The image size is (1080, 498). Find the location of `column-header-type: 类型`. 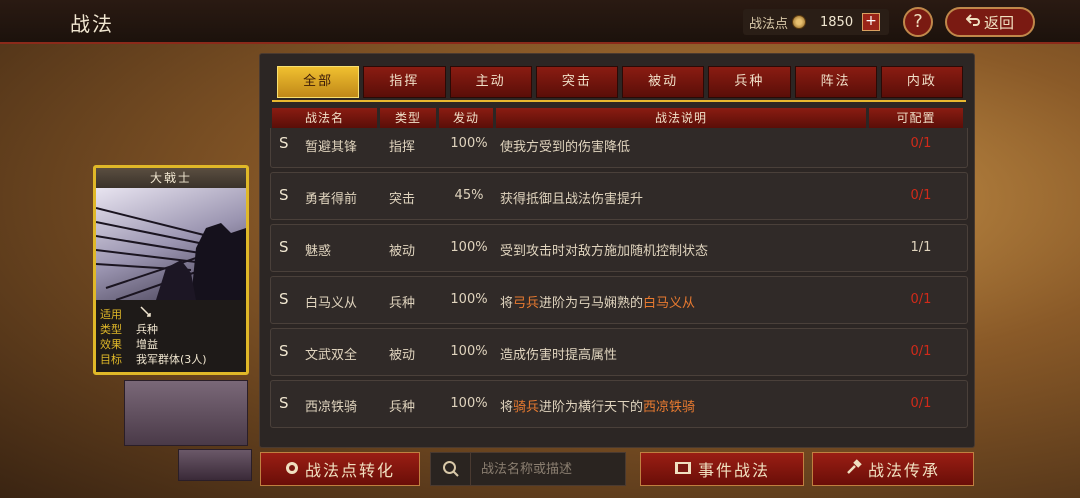

column-header-type: 类型 is located at coordinates (408, 118).